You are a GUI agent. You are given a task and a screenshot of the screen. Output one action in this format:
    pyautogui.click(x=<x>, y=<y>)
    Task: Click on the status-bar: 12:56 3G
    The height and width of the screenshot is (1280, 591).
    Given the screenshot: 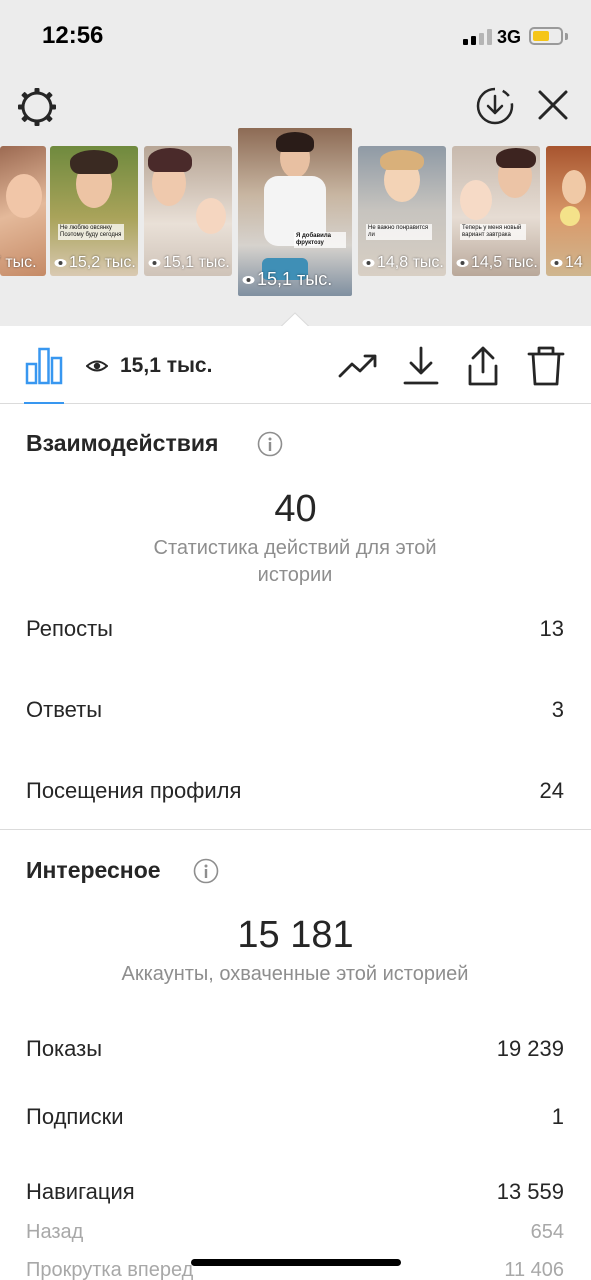 What is the action you would take?
    pyautogui.click(x=295, y=35)
    